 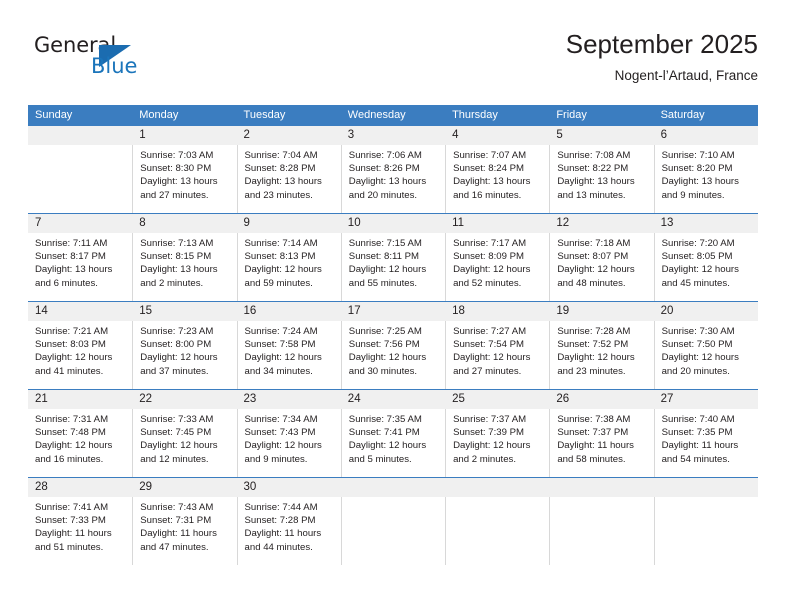 What do you see at coordinates (695, 283) in the screenshot?
I see `daylight-text-line2: and 45 minutes.` at bounding box center [695, 283].